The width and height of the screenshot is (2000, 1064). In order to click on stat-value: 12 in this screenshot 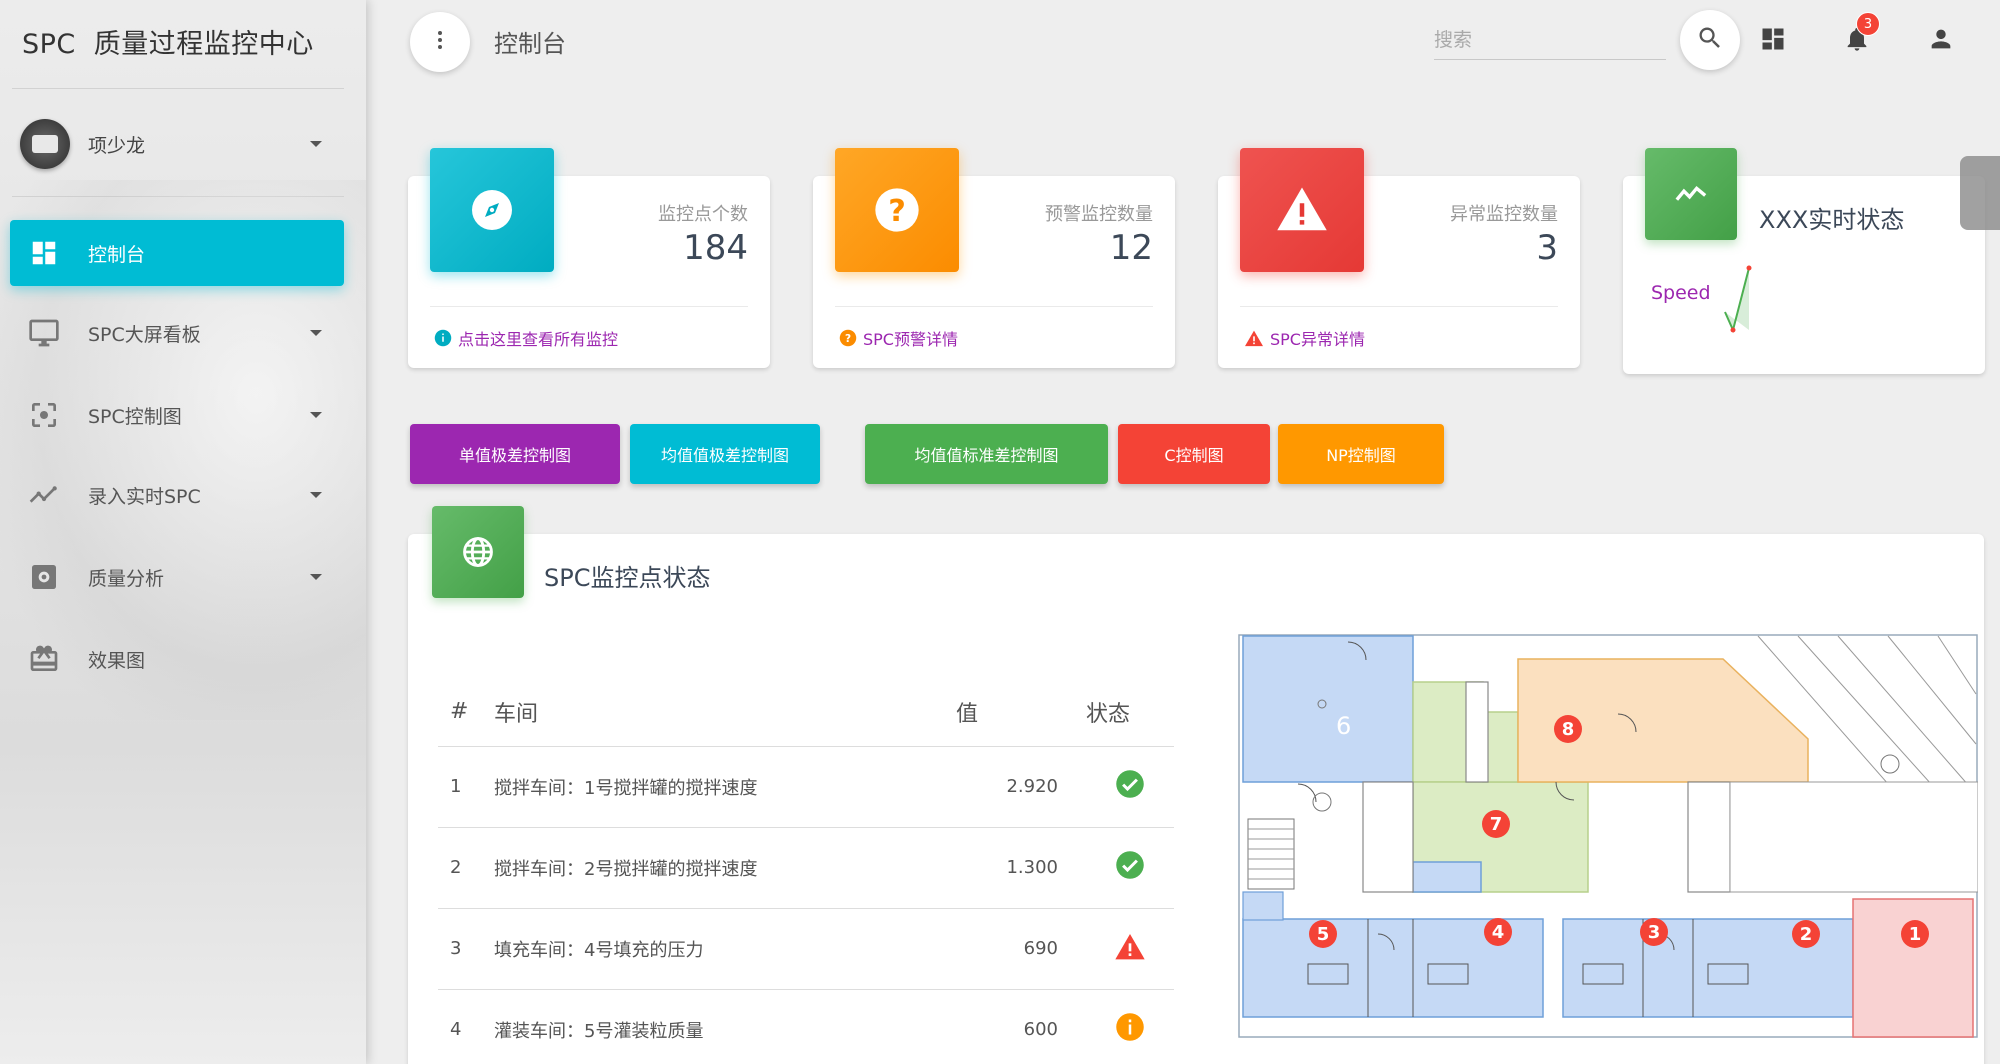, I will do `click(1131, 248)`.